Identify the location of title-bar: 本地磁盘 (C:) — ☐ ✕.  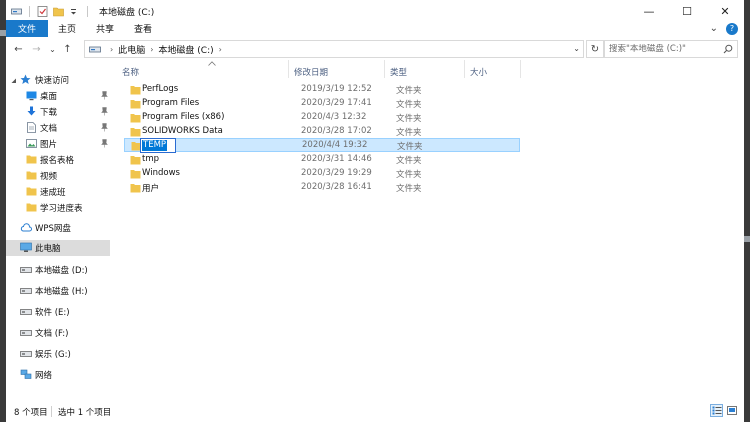
(375, 11).